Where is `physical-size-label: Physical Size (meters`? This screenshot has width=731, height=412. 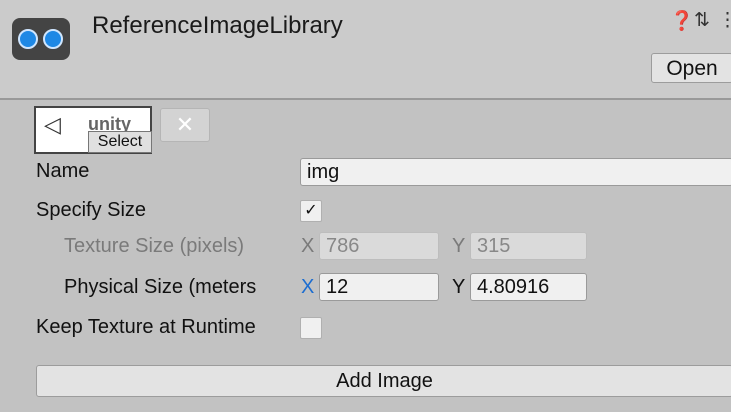
physical-size-label: Physical Size (meters is located at coordinates (160, 287).